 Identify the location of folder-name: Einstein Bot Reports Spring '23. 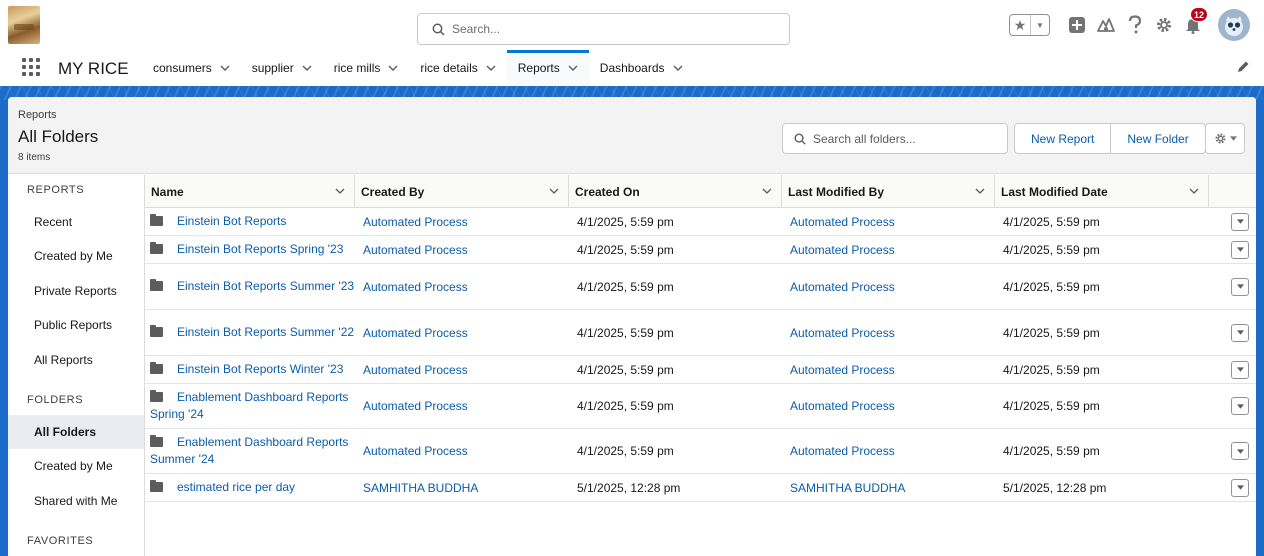
(260, 249).